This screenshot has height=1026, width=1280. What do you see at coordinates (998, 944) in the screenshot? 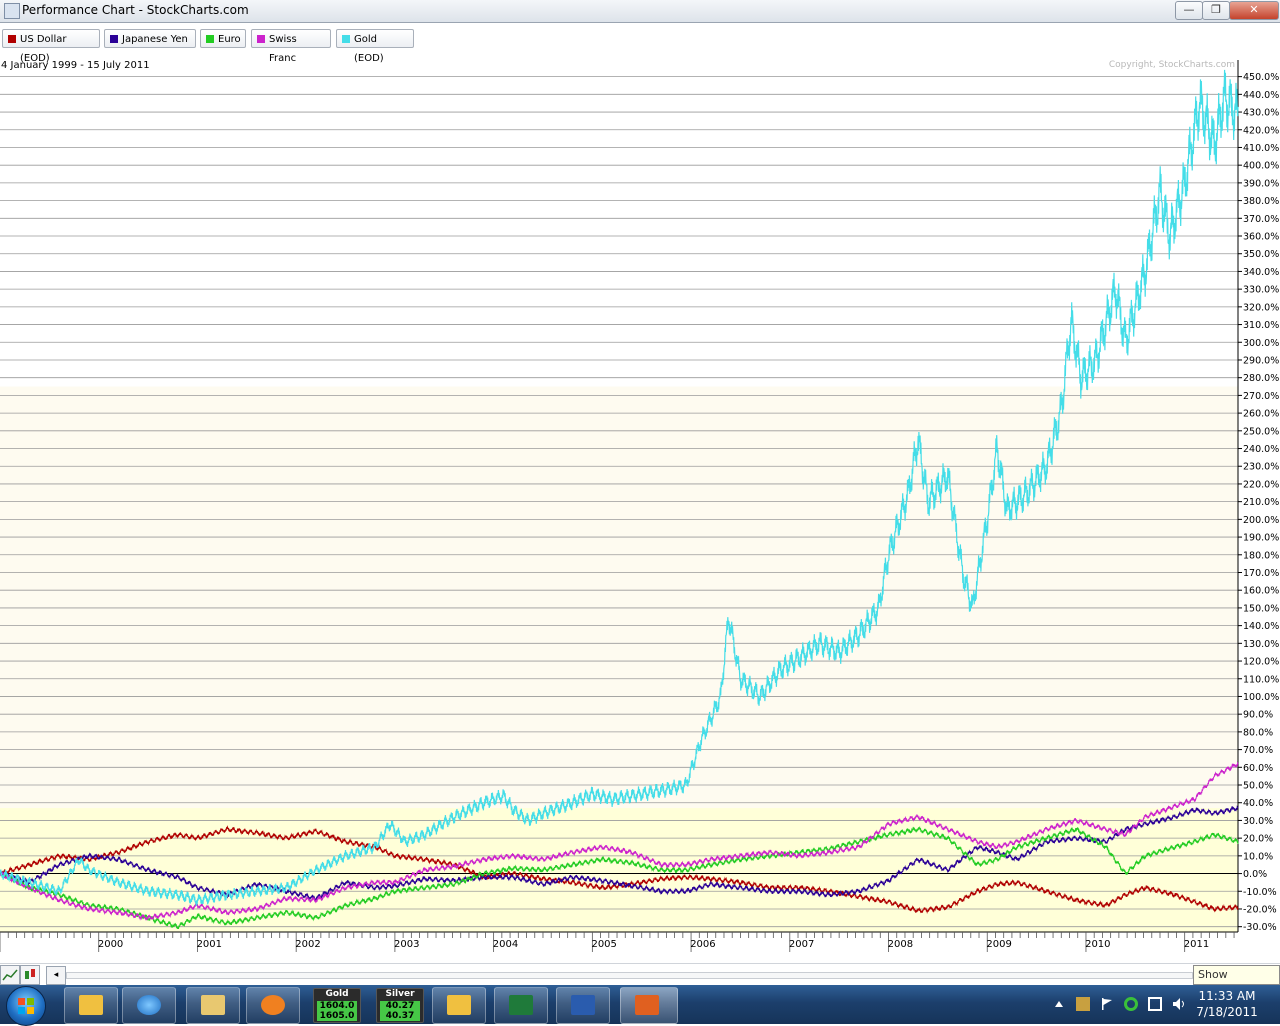
I see `x-tick-label: 2009` at bounding box center [998, 944].